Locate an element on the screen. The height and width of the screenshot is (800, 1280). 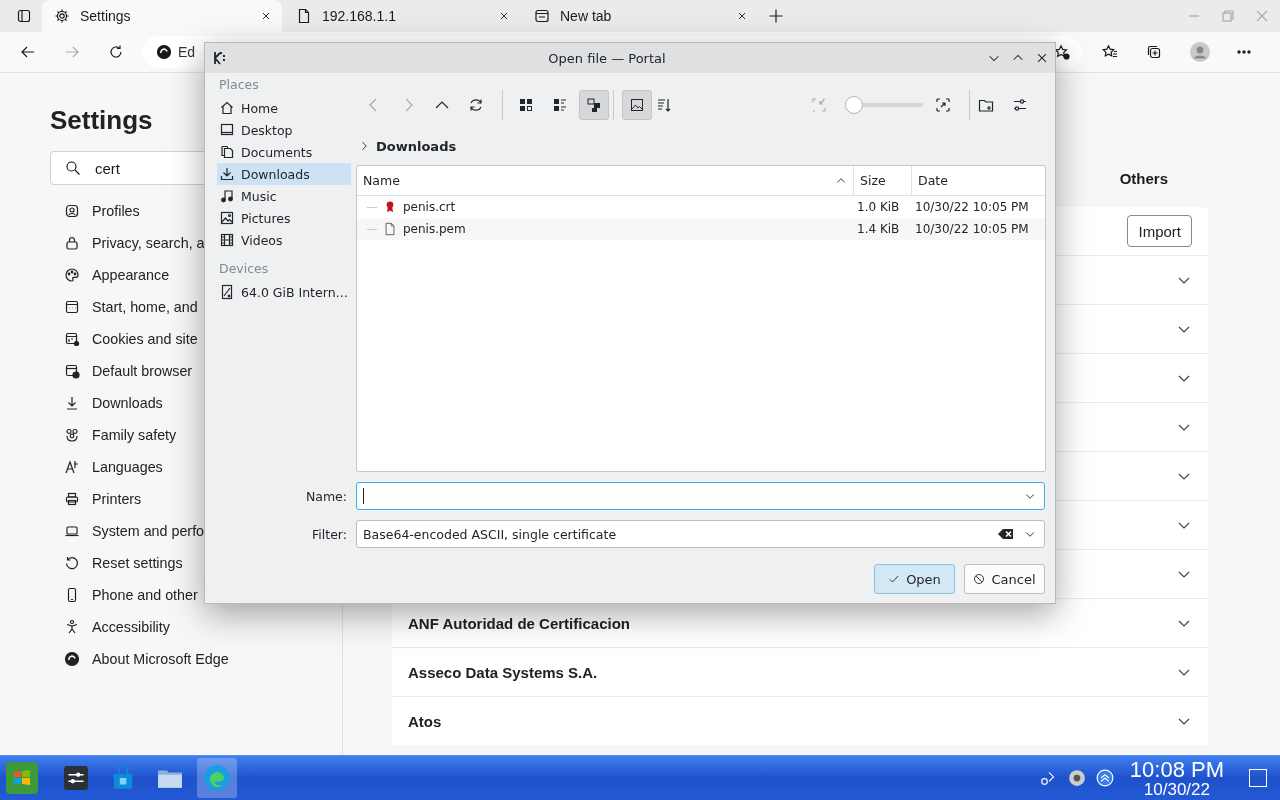
cancel-button: Cancel is located at coordinates (1004, 579).